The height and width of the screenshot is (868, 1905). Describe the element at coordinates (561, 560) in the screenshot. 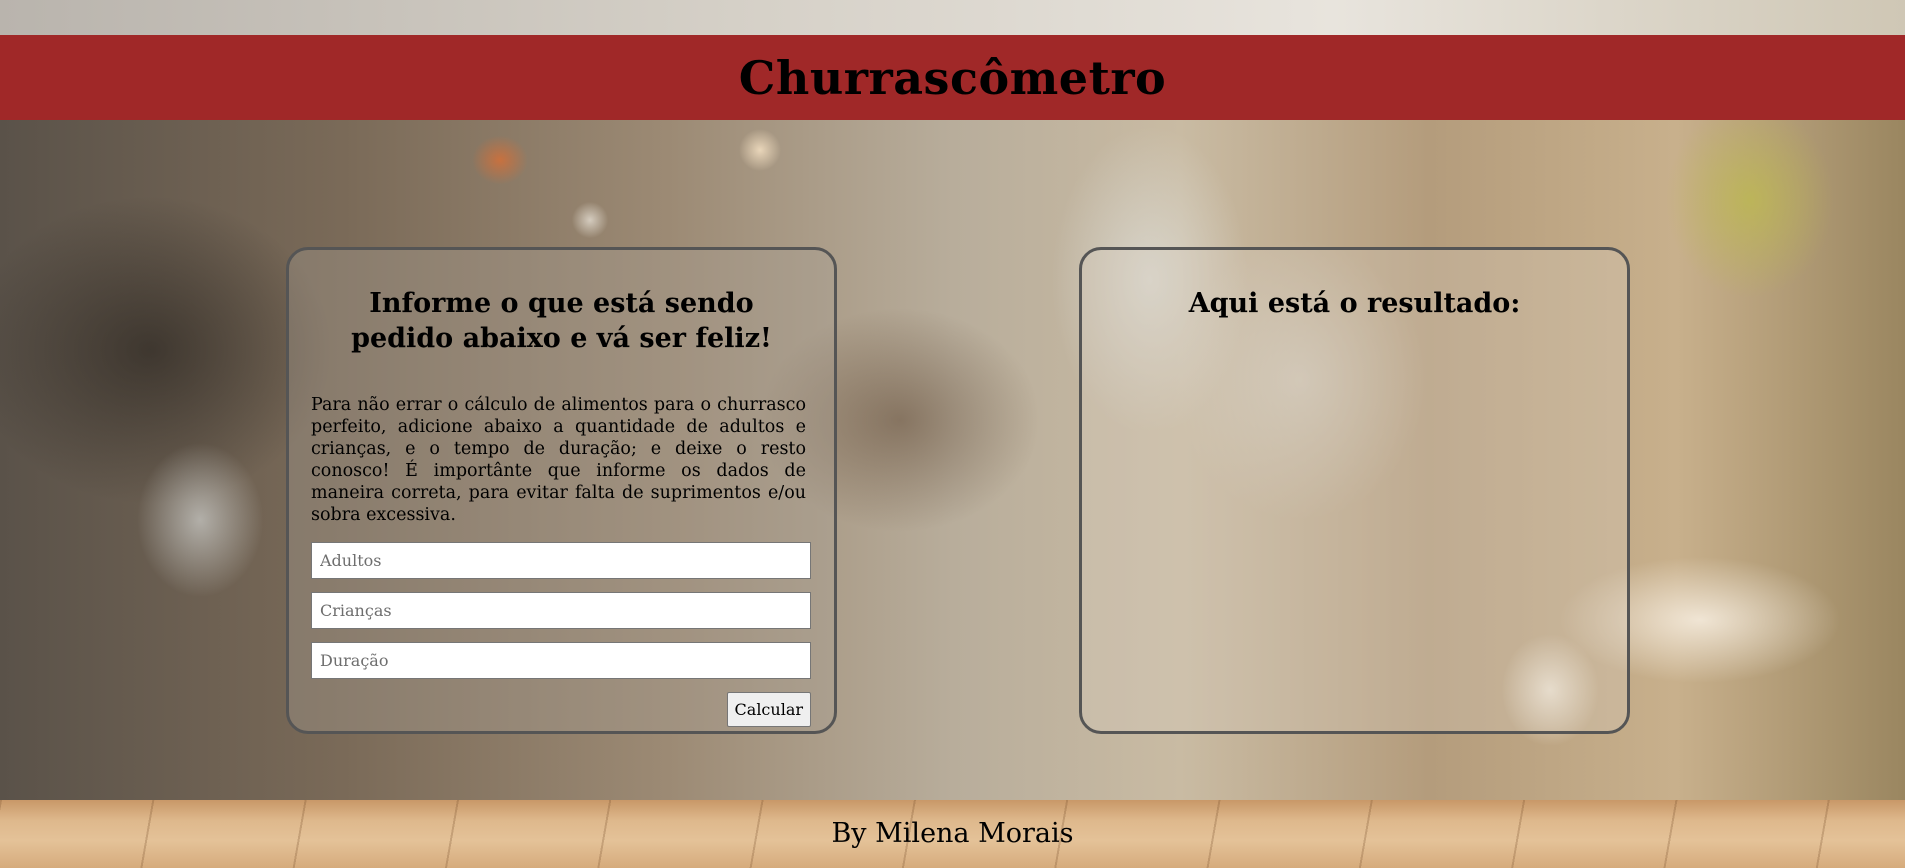

I see `adults-input` at that location.